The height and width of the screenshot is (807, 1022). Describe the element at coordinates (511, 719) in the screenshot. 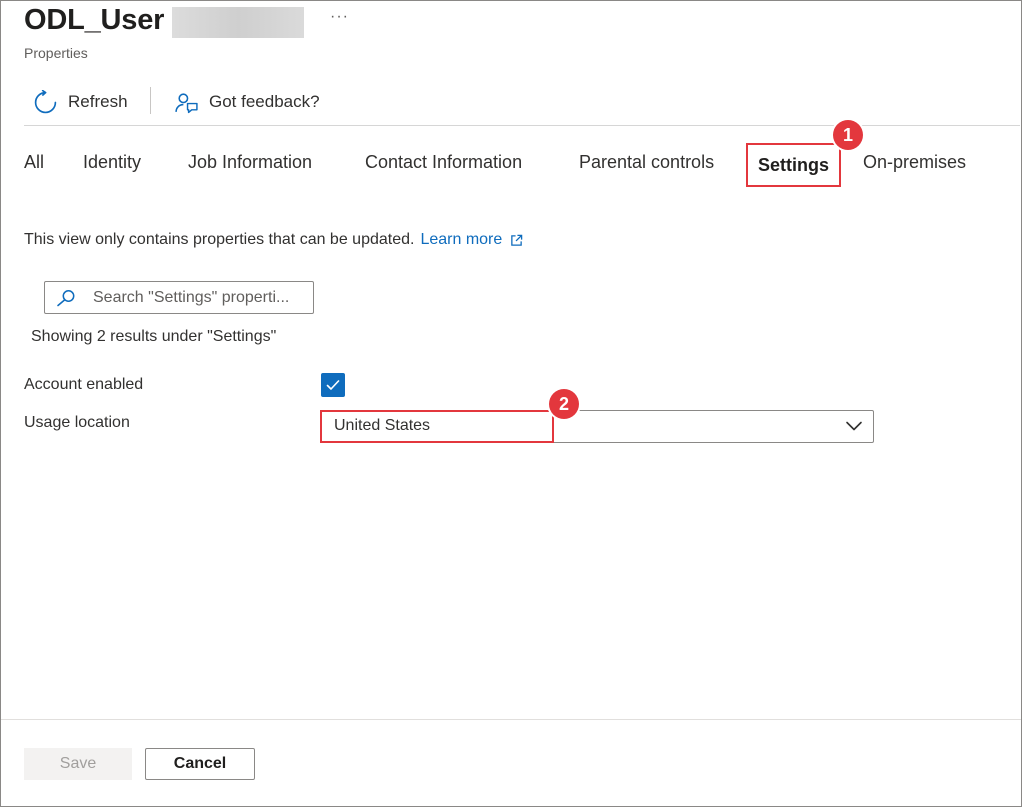

I see `footer-divider` at that location.